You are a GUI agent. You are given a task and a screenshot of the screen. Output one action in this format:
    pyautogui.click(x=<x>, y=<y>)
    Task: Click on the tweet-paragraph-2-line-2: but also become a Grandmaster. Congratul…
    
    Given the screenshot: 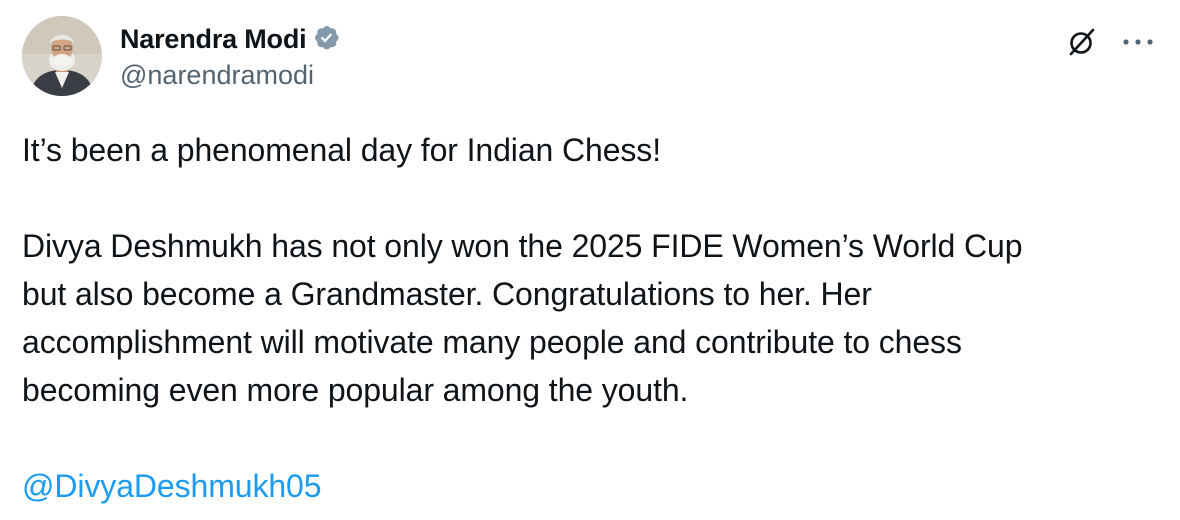 What is the action you would take?
    pyautogui.click(x=447, y=294)
    